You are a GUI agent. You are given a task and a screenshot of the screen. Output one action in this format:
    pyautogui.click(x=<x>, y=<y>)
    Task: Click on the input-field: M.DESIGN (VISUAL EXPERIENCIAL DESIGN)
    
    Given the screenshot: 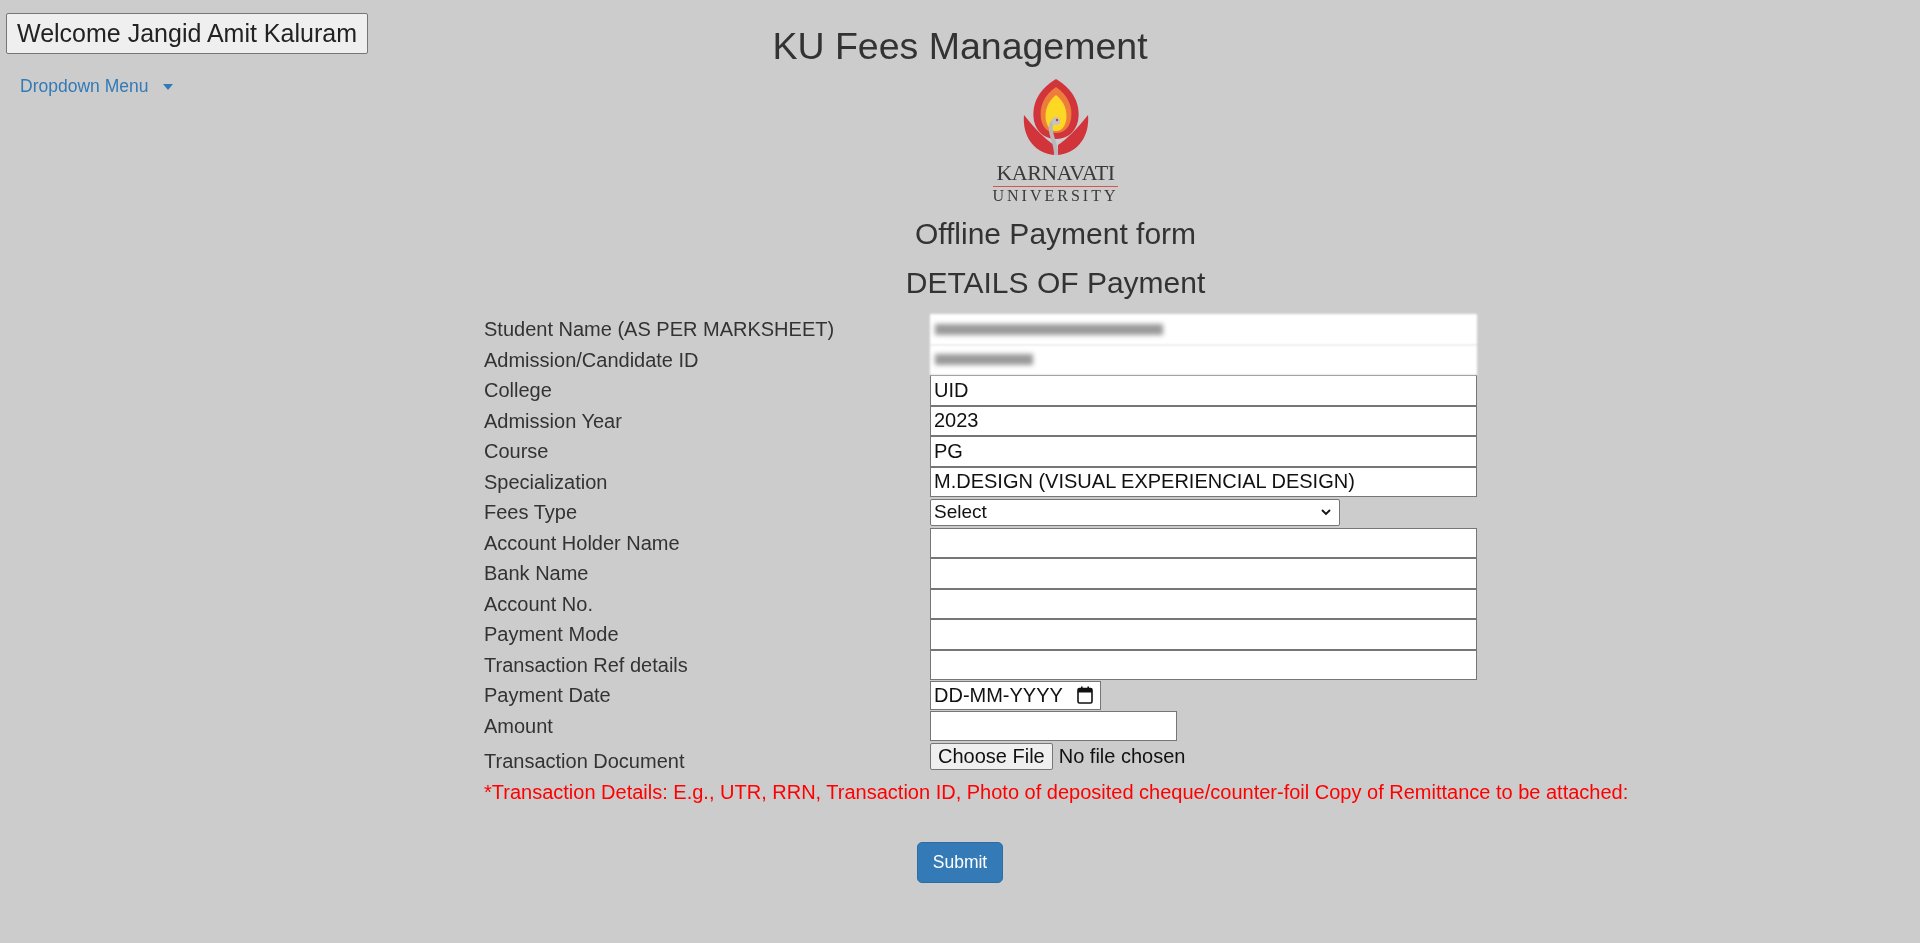 What is the action you would take?
    pyautogui.click(x=1203, y=481)
    